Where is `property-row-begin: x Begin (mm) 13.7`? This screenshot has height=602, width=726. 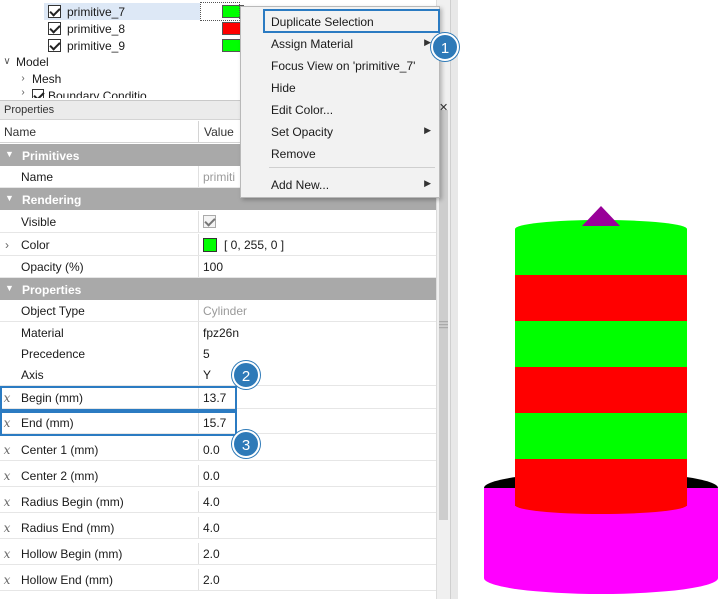 property-row-begin: x Begin (mm) 13.7 is located at coordinates (218, 398).